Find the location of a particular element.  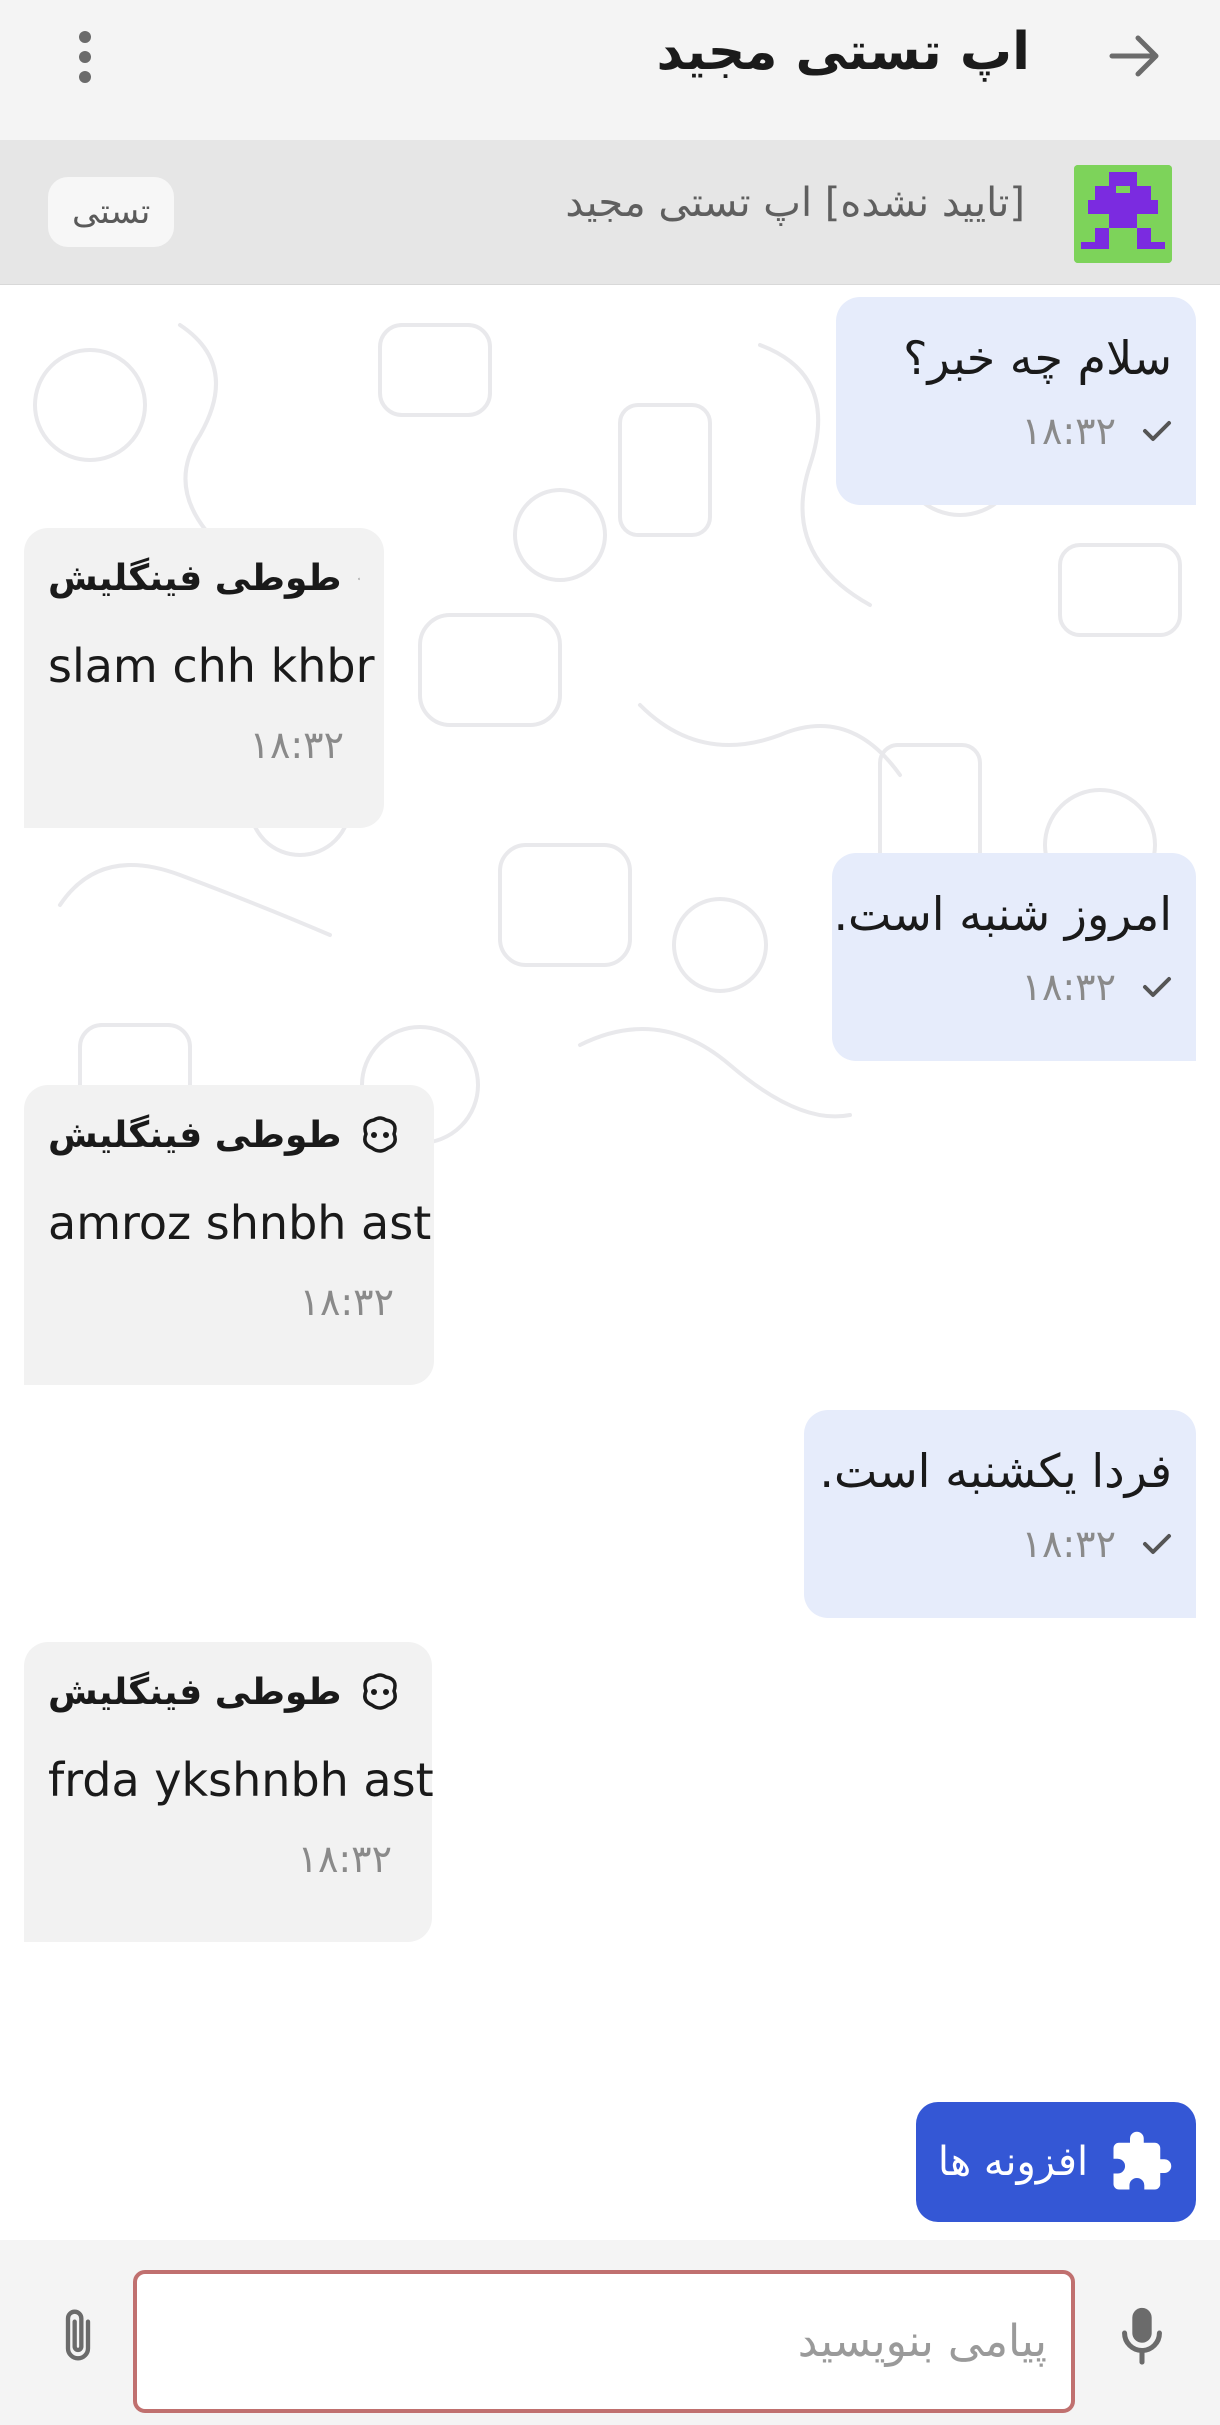

paperclip-icon is located at coordinates (78, 2335).